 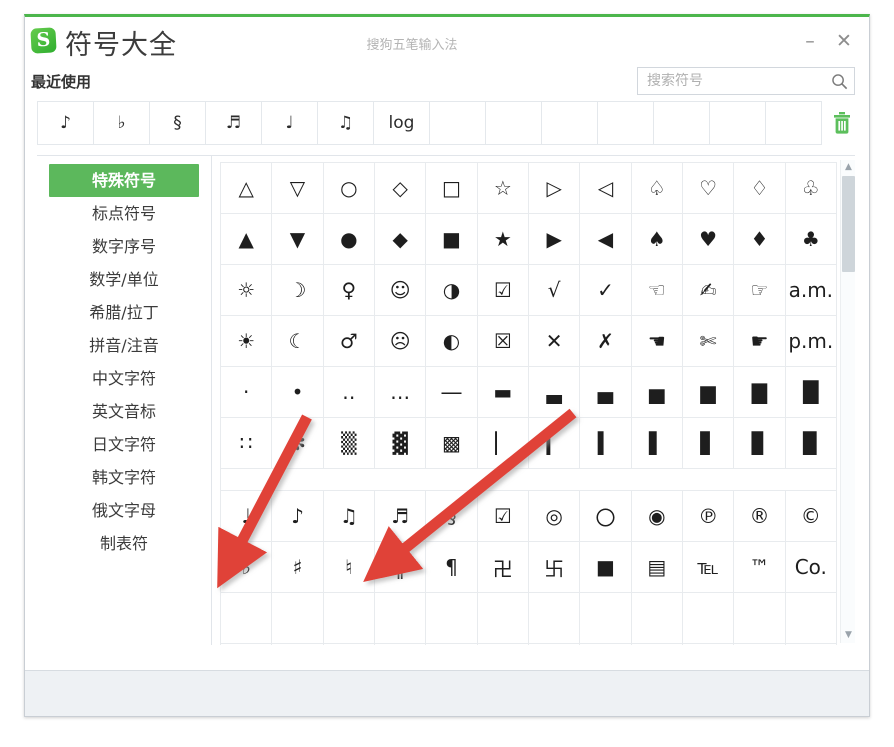 What do you see at coordinates (708, 644) in the screenshot?
I see `symbol-cell: ^` at bounding box center [708, 644].